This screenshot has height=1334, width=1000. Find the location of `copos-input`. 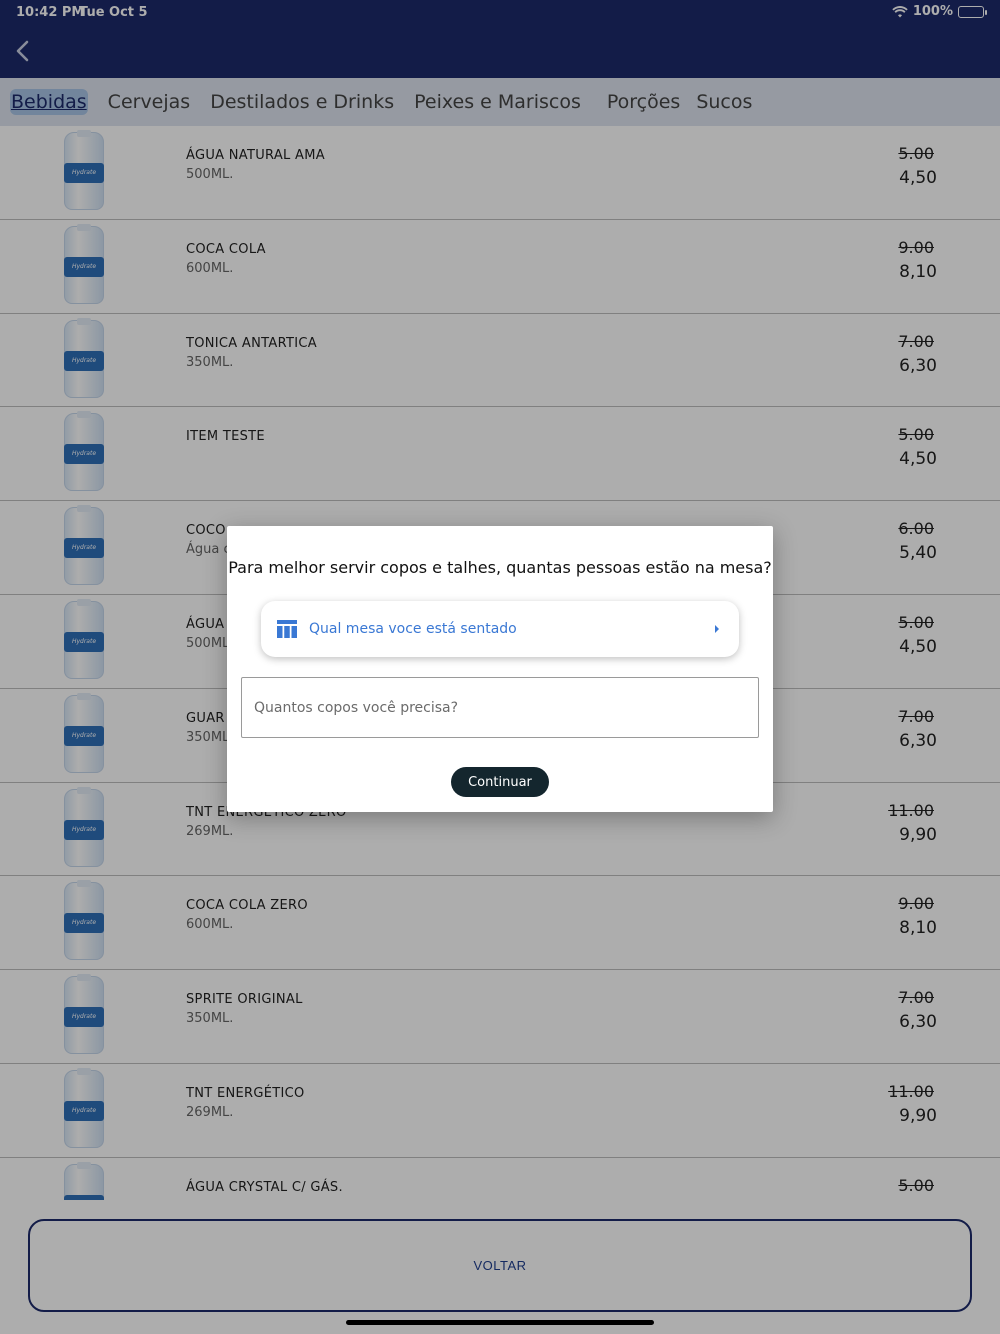

copos-input is located at coordinates (500, 707).